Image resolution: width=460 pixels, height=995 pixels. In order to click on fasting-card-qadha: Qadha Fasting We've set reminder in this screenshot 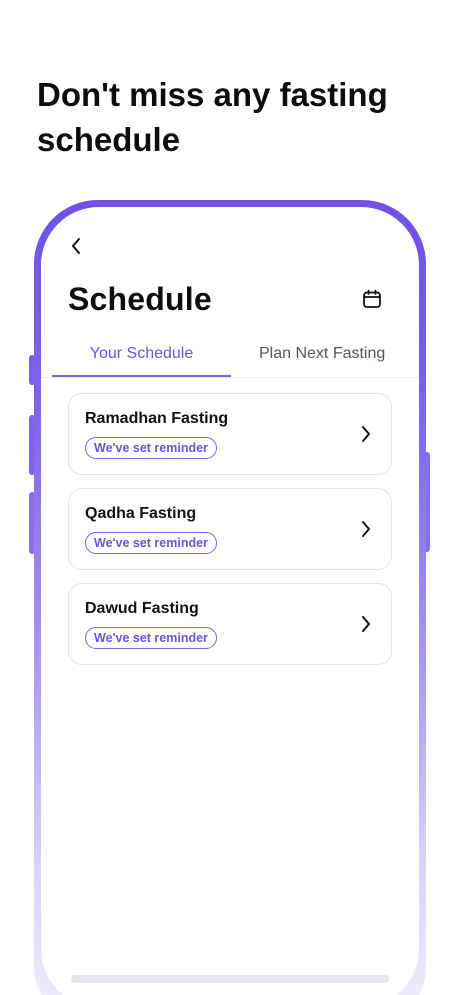, I will do `click(230, 529)`.